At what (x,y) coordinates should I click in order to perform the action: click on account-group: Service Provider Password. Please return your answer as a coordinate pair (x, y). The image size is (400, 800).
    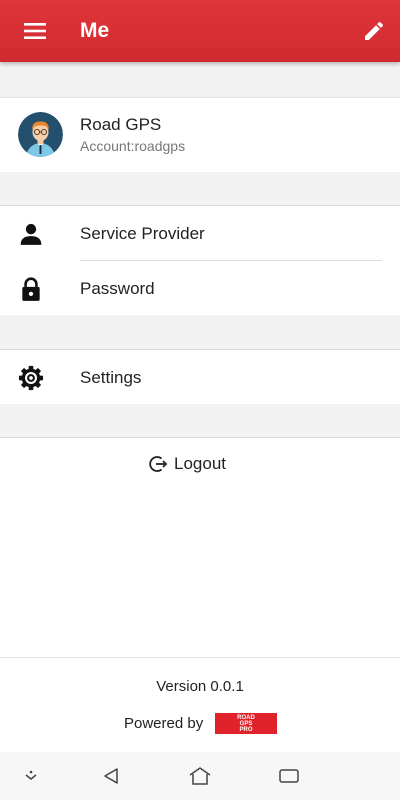
    Looking at the image, I should click on (200, 260).